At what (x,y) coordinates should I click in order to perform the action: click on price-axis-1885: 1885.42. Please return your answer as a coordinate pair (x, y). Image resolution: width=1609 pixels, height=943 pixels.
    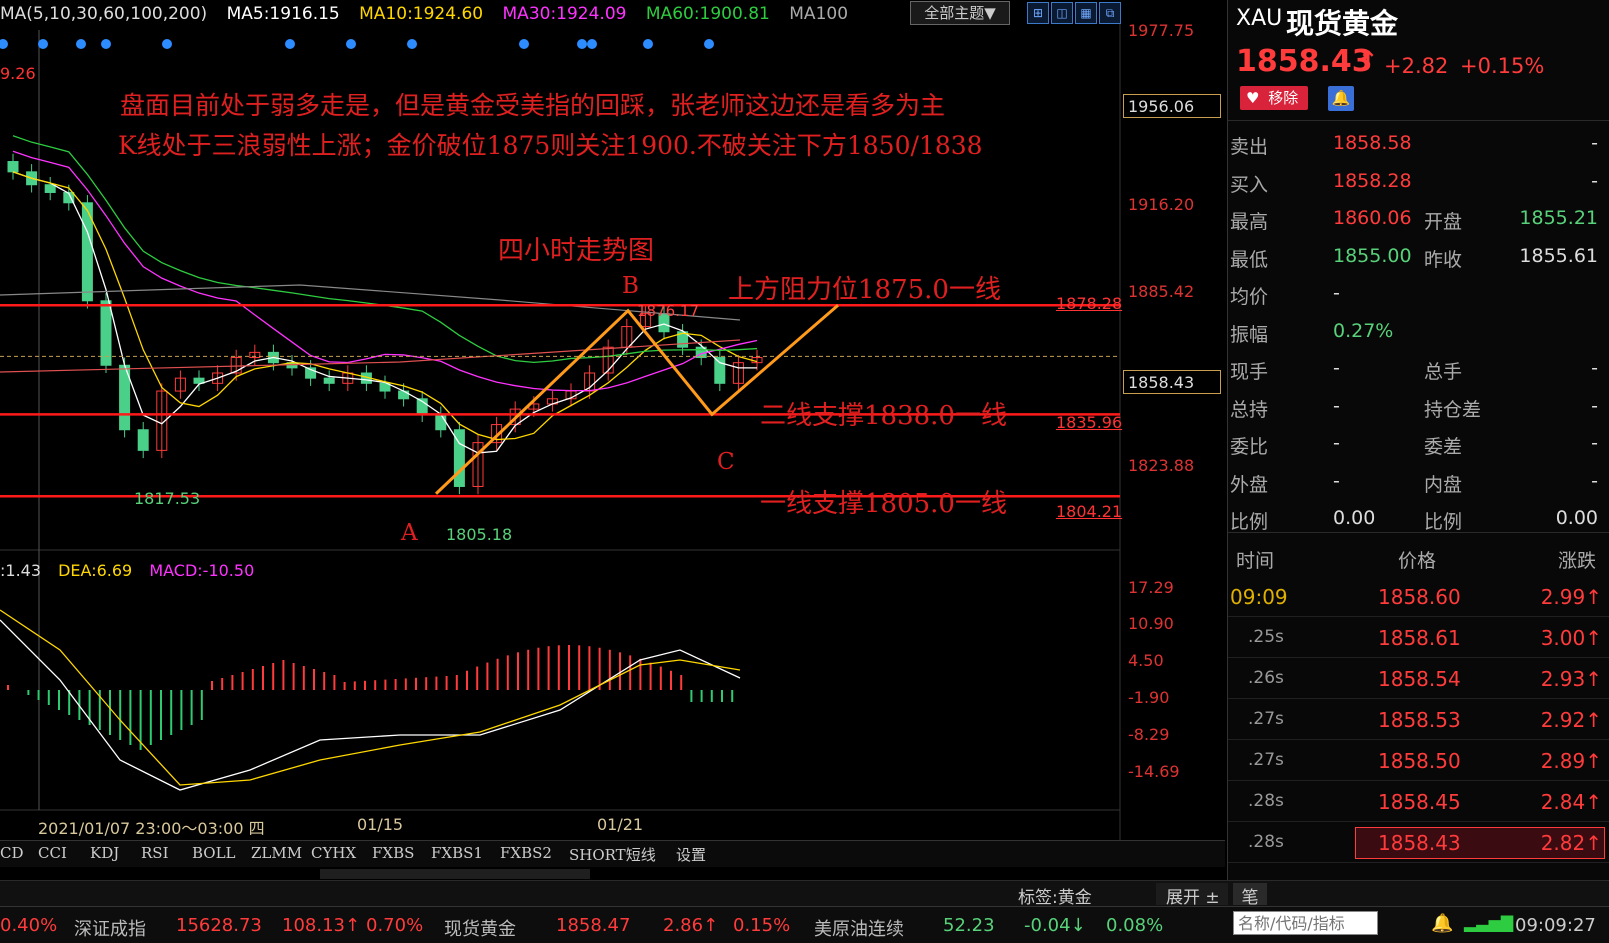
    Looking at the image, I should click on (1161, 291).